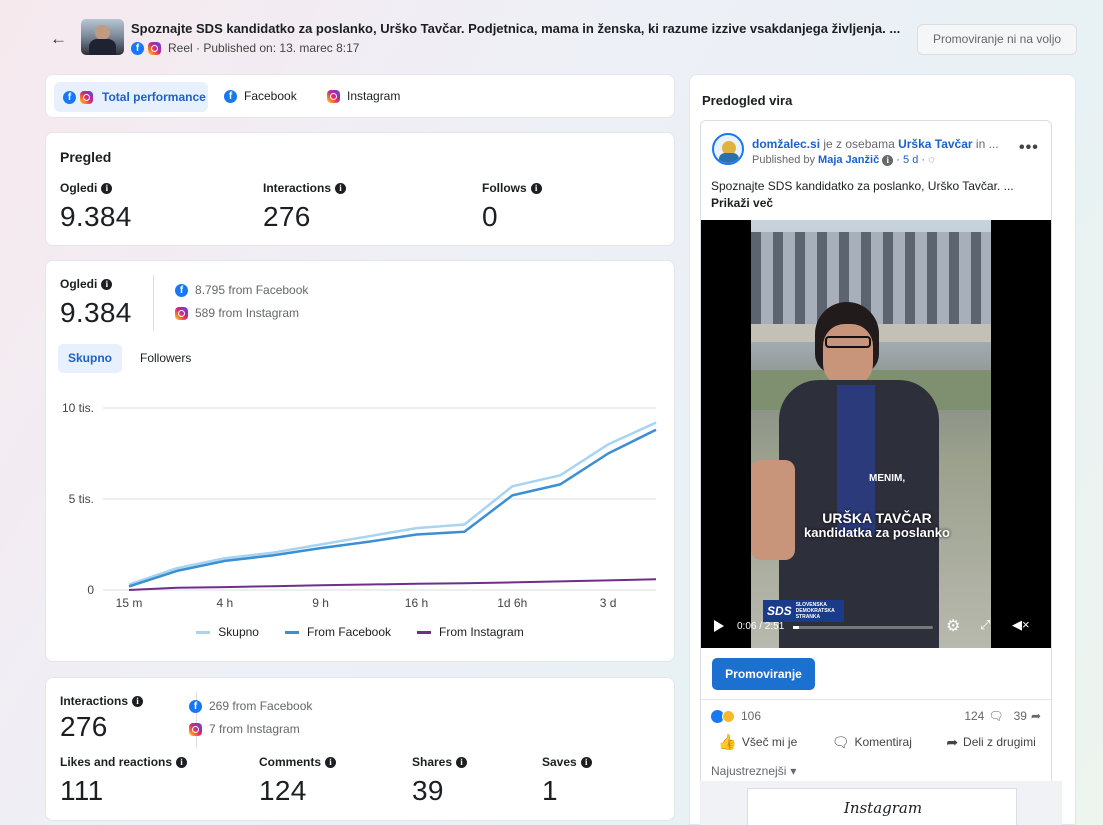 Image resolution: width=1103 pixels, height=825 pixels. What do you see at coordinates (124, 781) in the screenshot?
I see `likes-metric: Likes and reactions i 111` at bounding box center [124, 781].